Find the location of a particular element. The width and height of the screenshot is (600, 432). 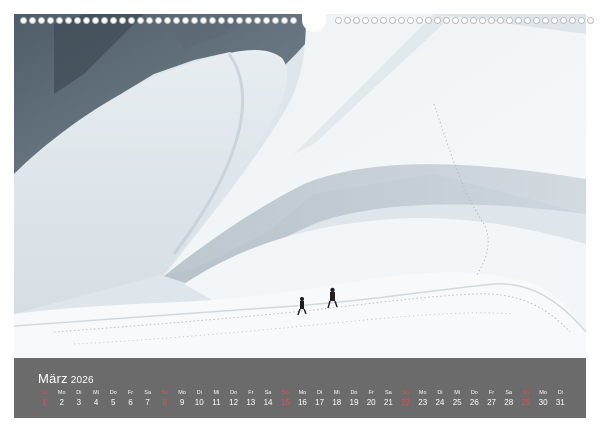

calendar-day: Mo 23 is located at coordinates (422, 398).